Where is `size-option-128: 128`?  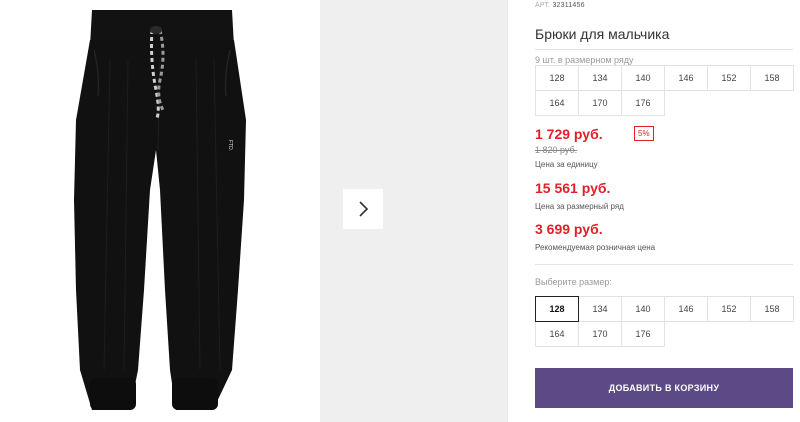
size-option-128: 128 is located at coordinates (557, 309).